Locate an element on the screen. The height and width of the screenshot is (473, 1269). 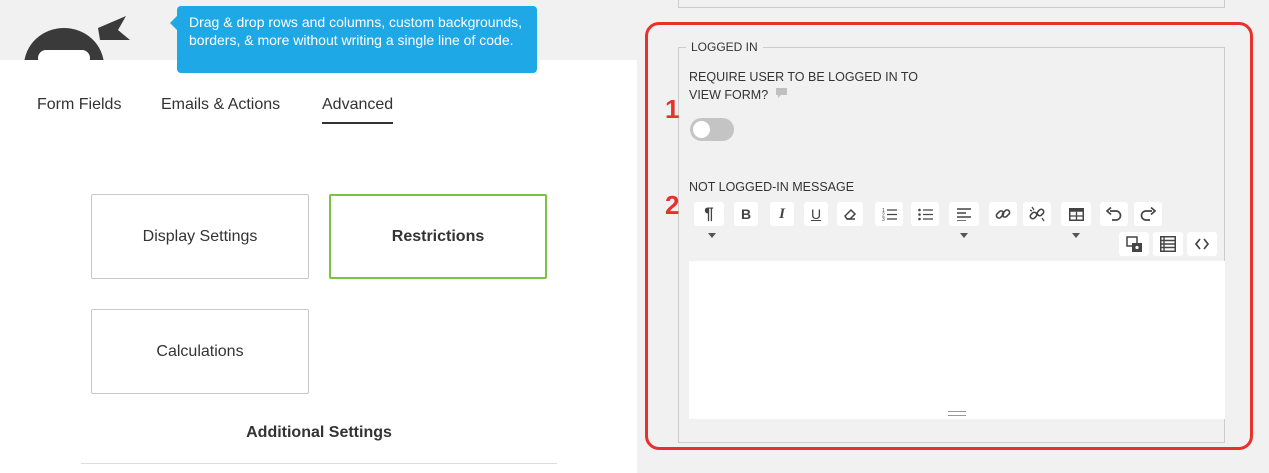
unlink-icon is located at coordinates (1037, 214).